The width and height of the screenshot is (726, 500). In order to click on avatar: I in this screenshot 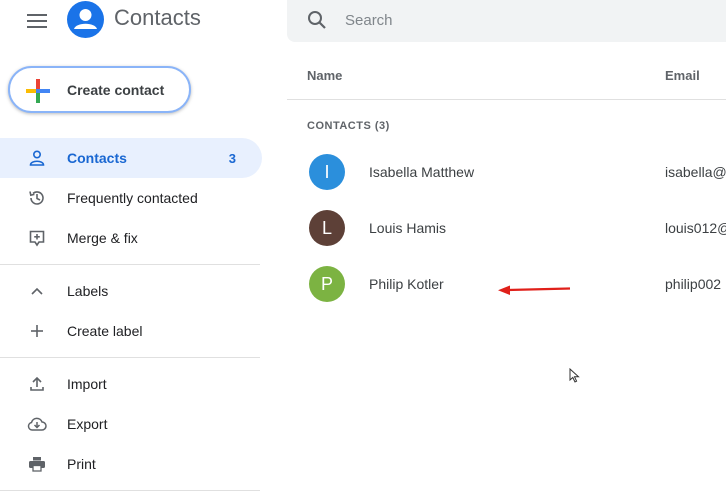, I will do `click(327, 172)`.